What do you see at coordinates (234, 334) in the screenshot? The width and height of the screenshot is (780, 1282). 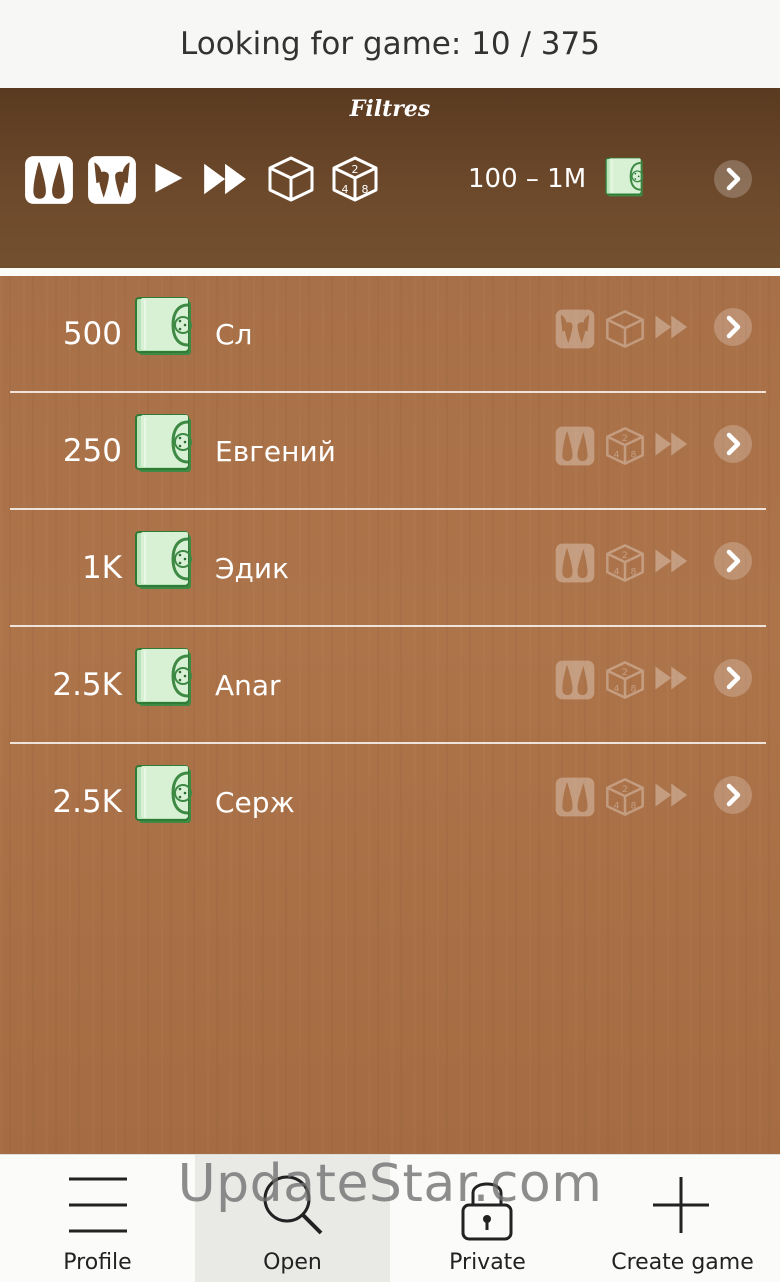 I see `player-name: Сл` at bounding box center [234, 334].